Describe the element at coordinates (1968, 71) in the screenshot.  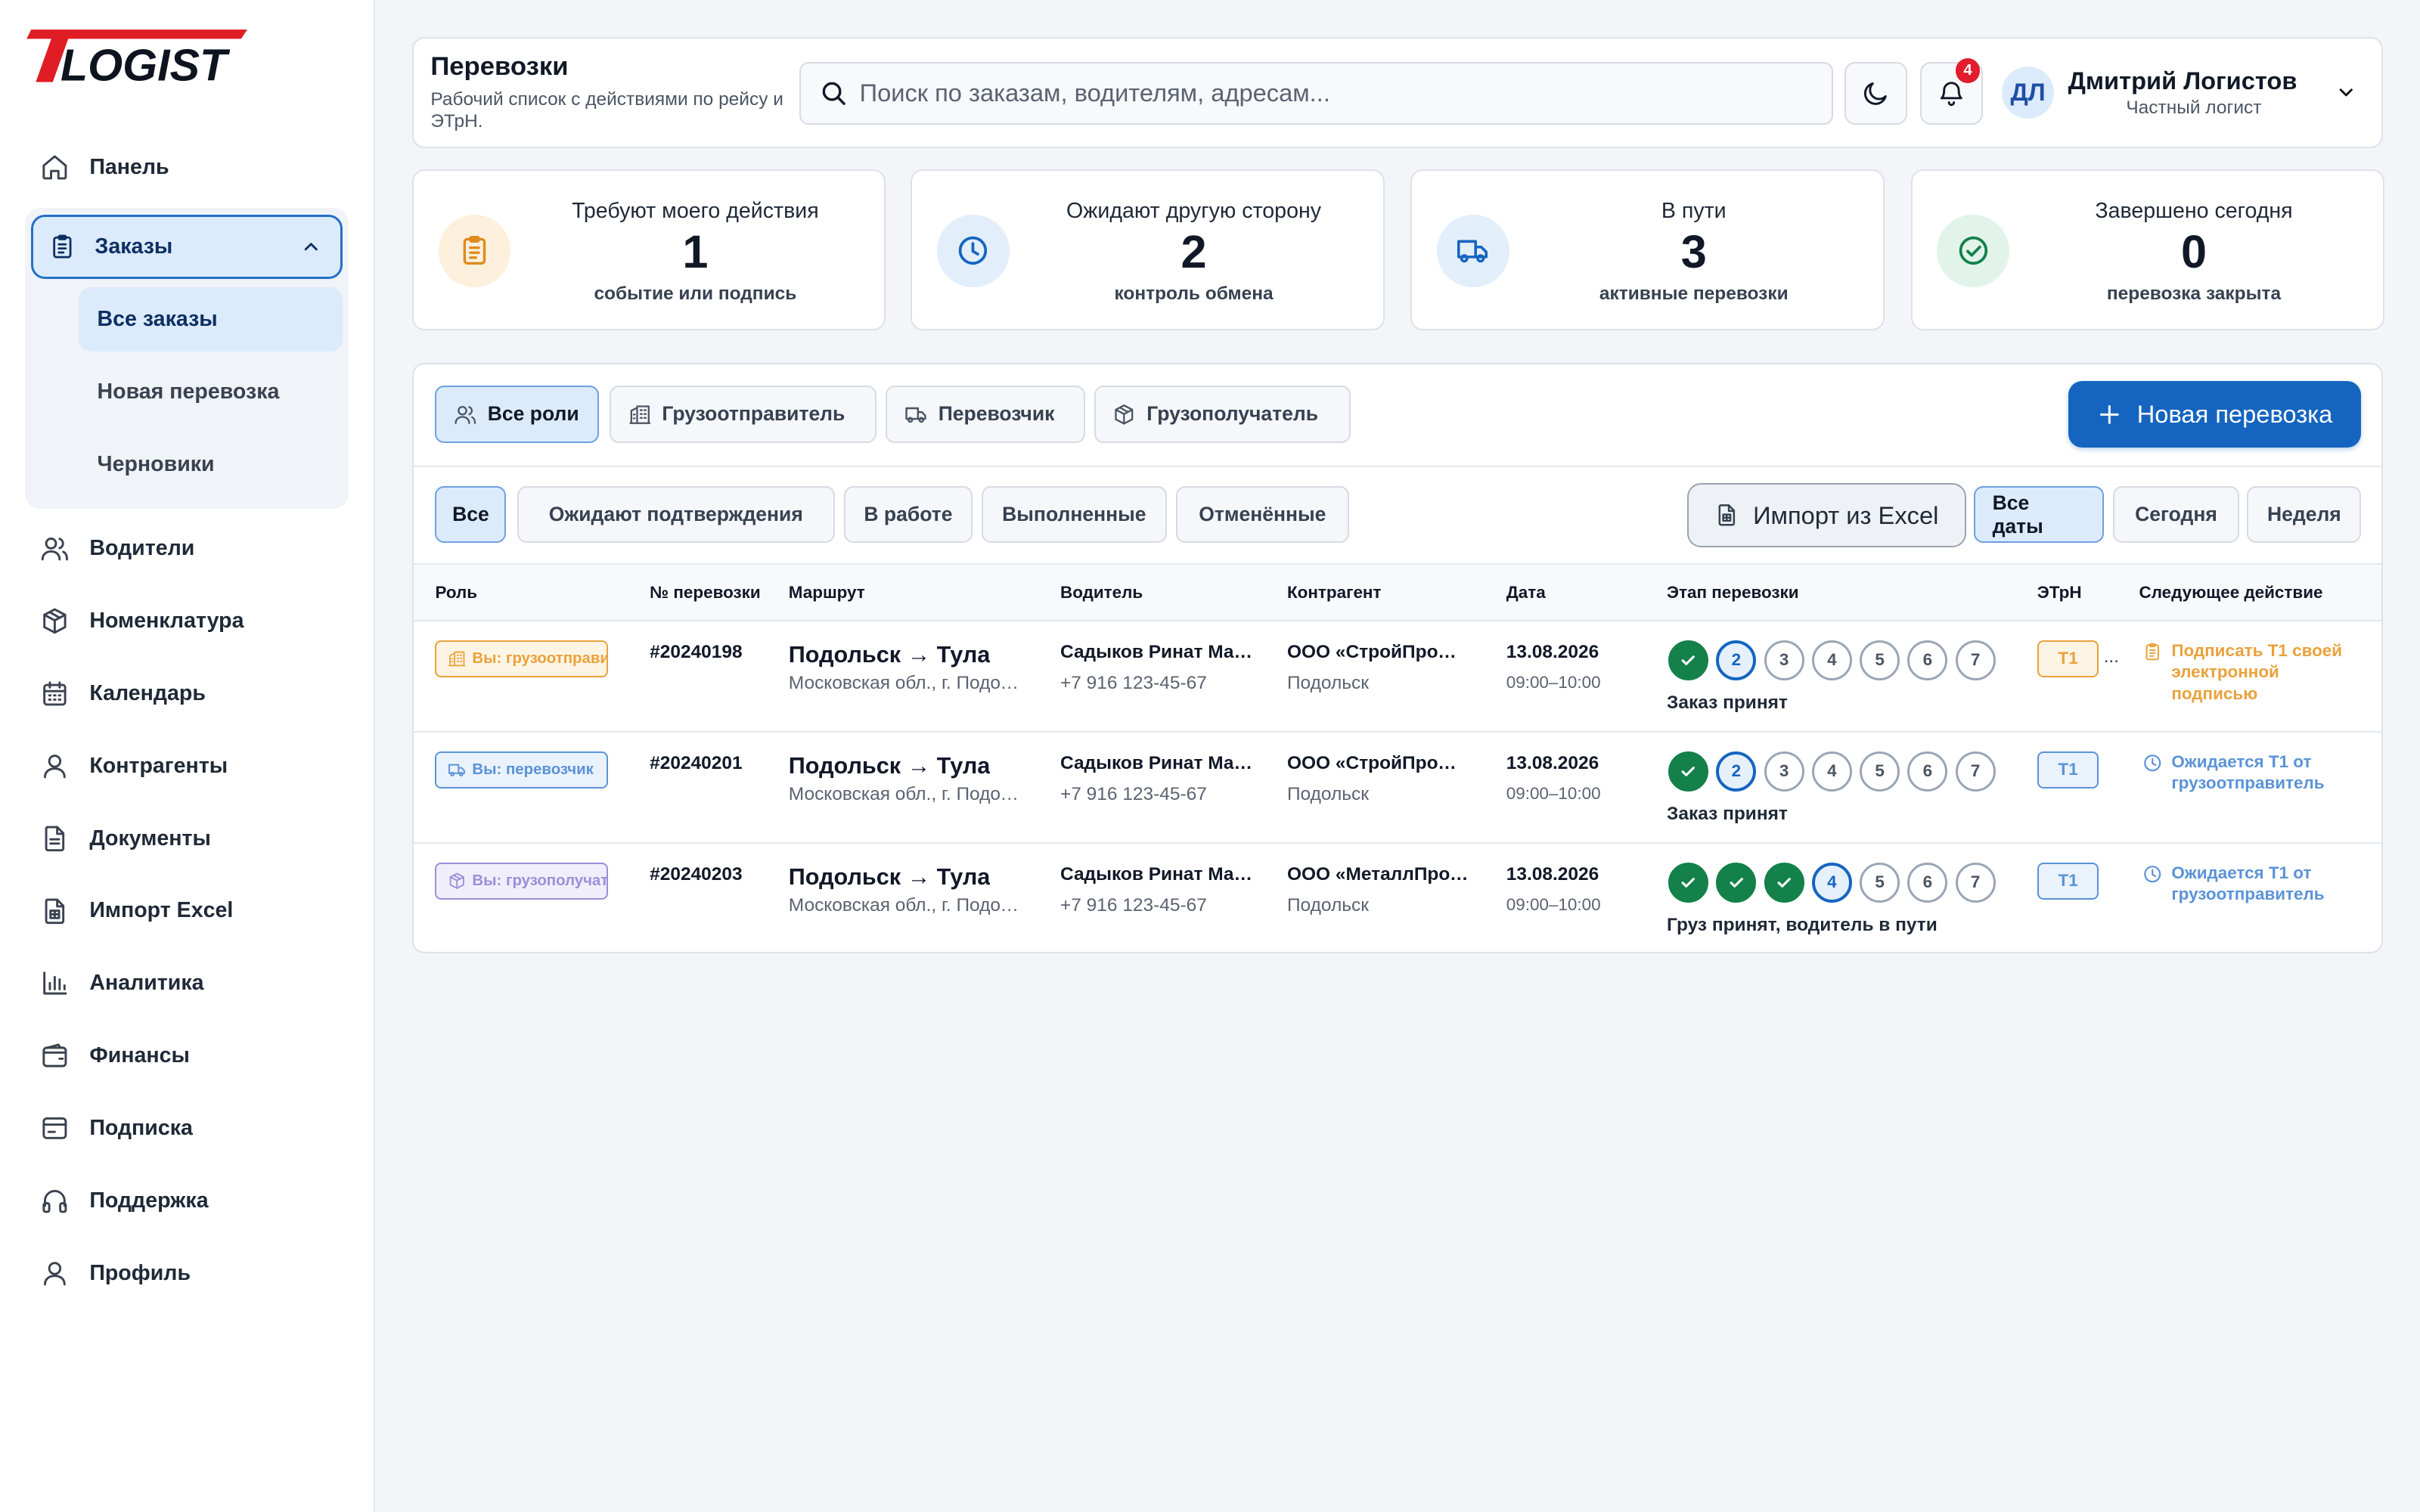
I see `notifications-badge: 4` at that location.